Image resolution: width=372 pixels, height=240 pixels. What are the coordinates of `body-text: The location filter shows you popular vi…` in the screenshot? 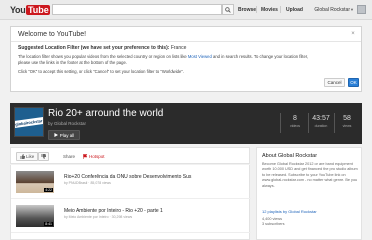 It's located at (102, 56).